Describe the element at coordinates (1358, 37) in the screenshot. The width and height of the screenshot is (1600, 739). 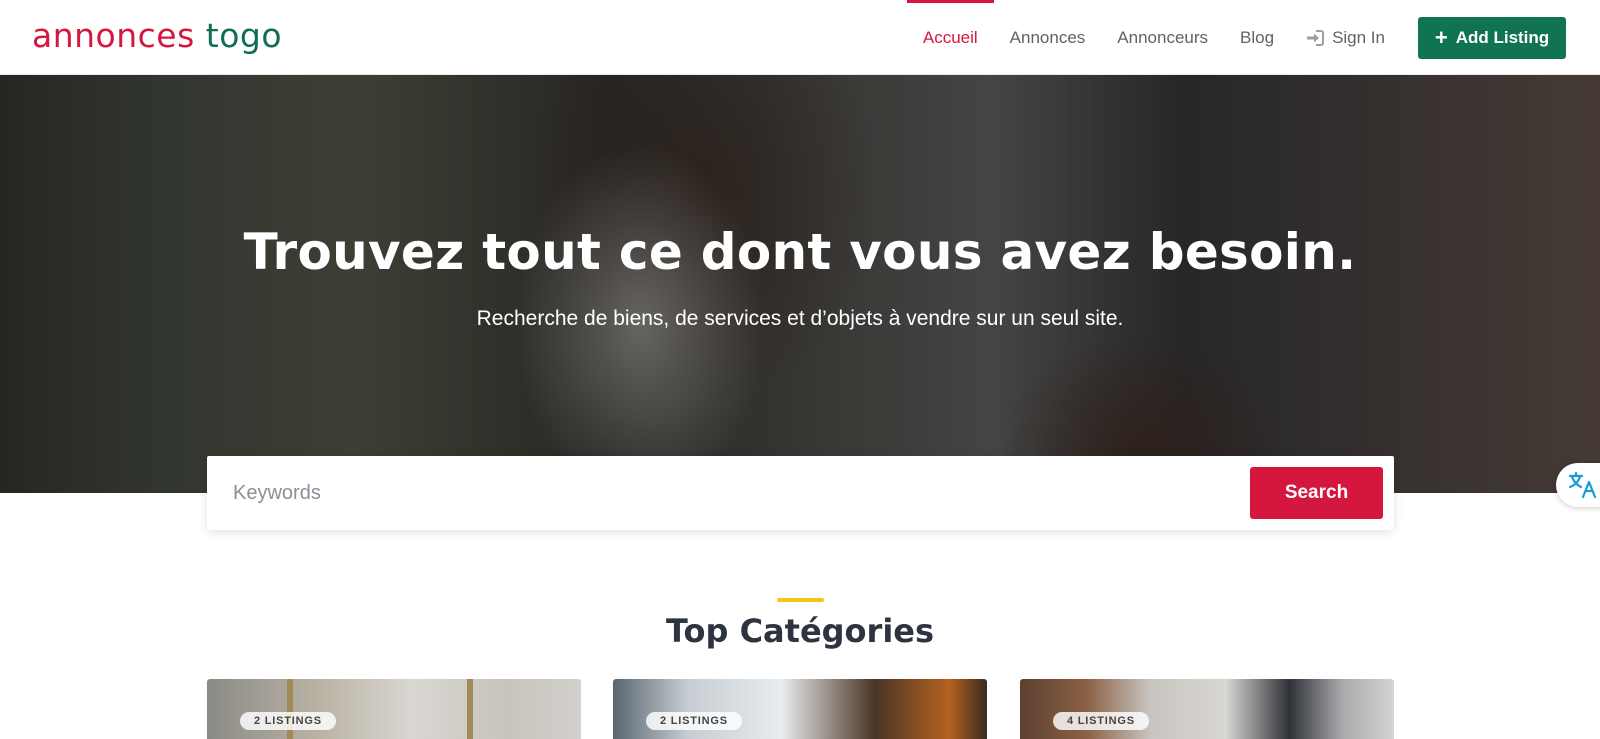
I see `sign-in-label: Sign In` at that location.